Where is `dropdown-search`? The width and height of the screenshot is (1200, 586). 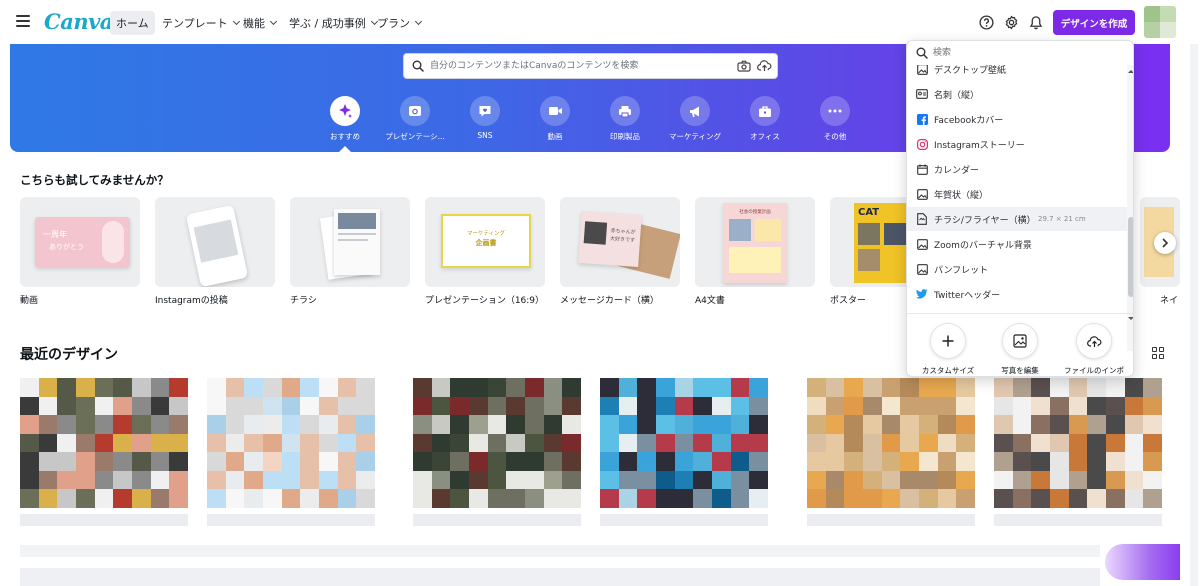
dropdown-search is located at coordinates (1020, 53).